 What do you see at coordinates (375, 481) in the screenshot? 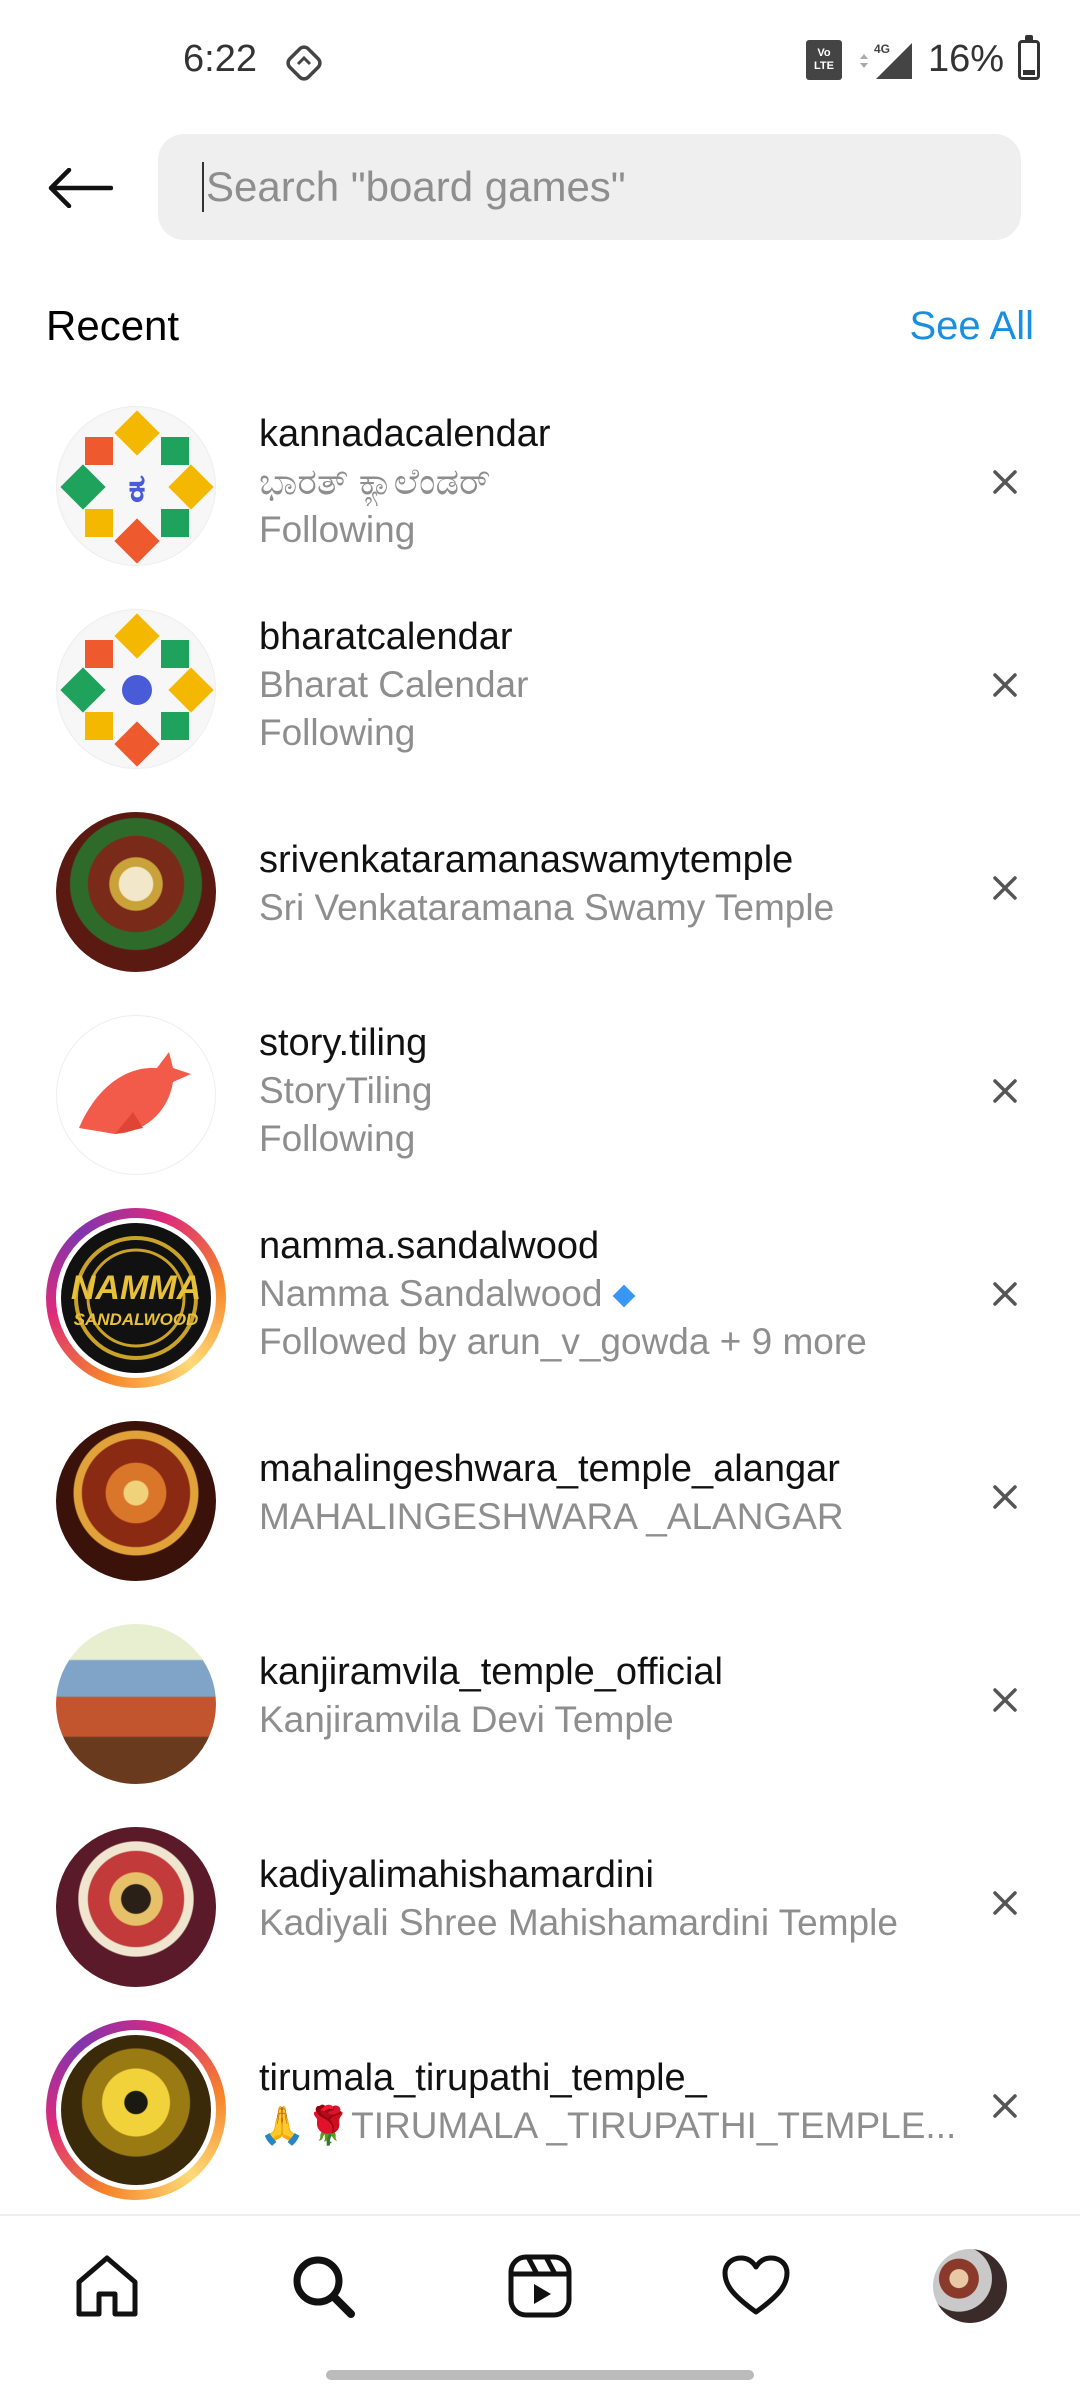
I see `full-name: ಭಾರತ್ ಕ್ಯಾಲೆಂಡರ್` at bounding box center [375, 481].